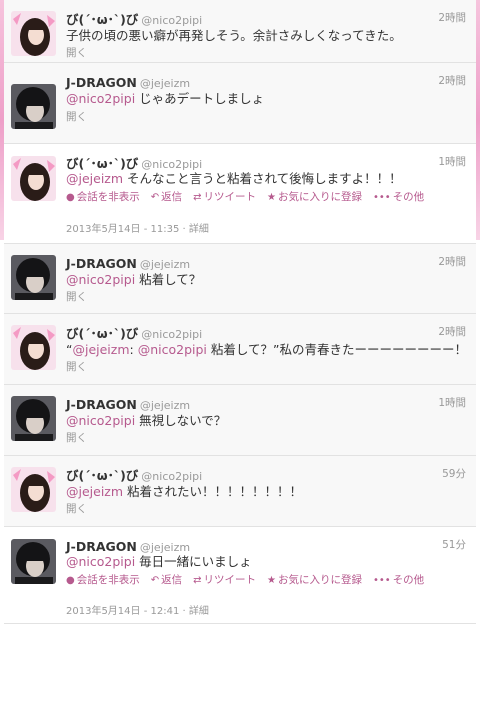 The height and width of the screenshot is (708, 480). Describe the element at coordinates (381, 580) in the screenshot. I see `more-dots-icon: •••` at that location.